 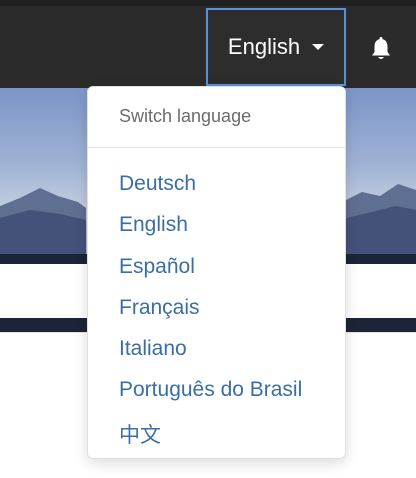 I want to click on language-option-deutsch: Deutsch, so click(x=157, y=184).